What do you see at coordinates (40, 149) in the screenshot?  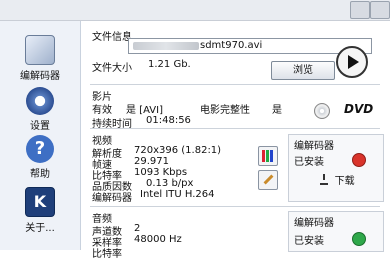 I see `help-icon: ?` at bounding box center [40, 149].